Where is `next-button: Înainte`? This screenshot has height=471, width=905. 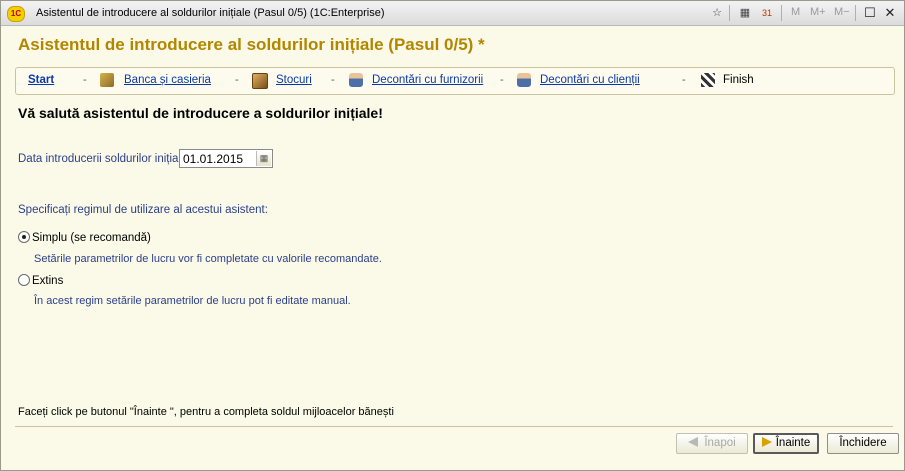
next-button: Înainte is located at coordinates (786, 443).